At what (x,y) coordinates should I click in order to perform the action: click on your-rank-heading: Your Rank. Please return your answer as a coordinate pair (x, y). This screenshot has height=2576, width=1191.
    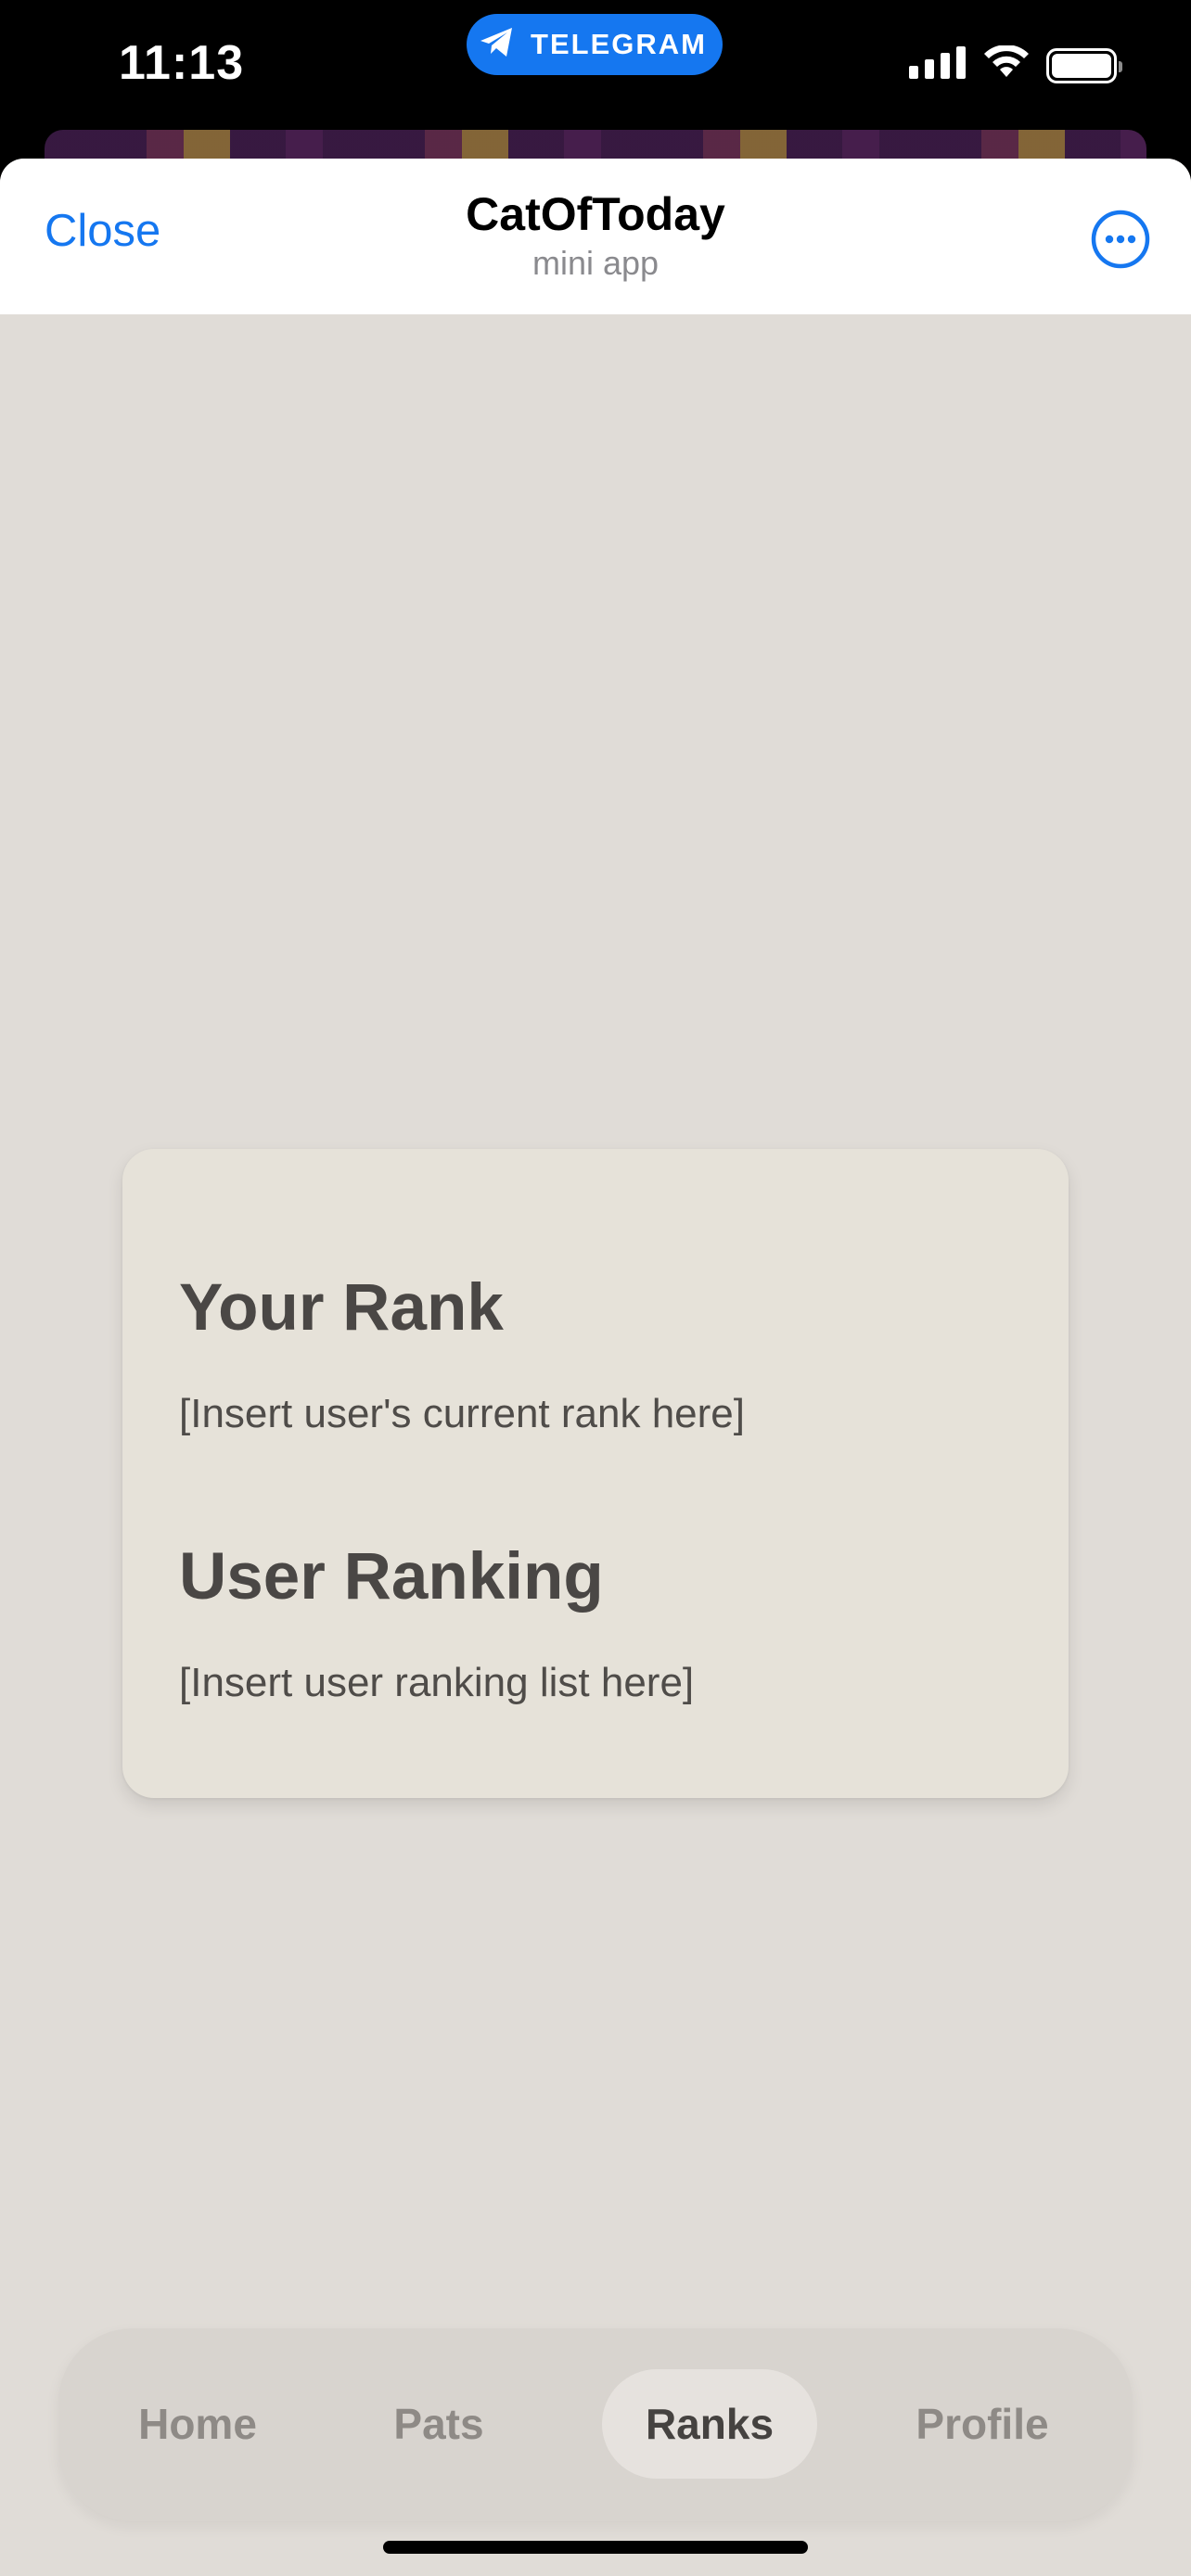
    Looking at the image, I should click on (341, 1308).